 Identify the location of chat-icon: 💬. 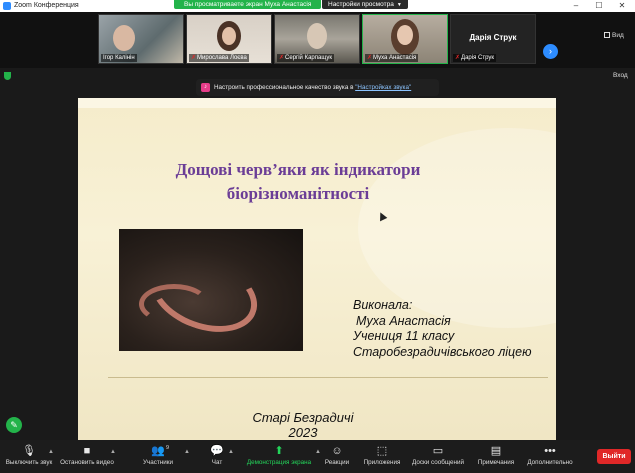
(217, 451).